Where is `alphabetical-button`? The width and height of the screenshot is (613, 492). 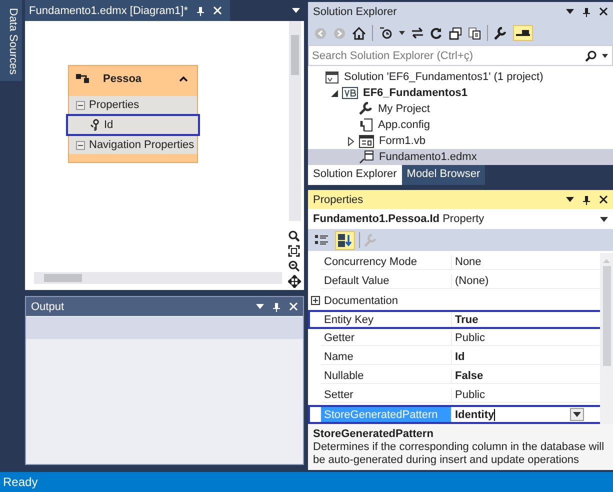 alphabetical-button is located at coordinates (345, 240).